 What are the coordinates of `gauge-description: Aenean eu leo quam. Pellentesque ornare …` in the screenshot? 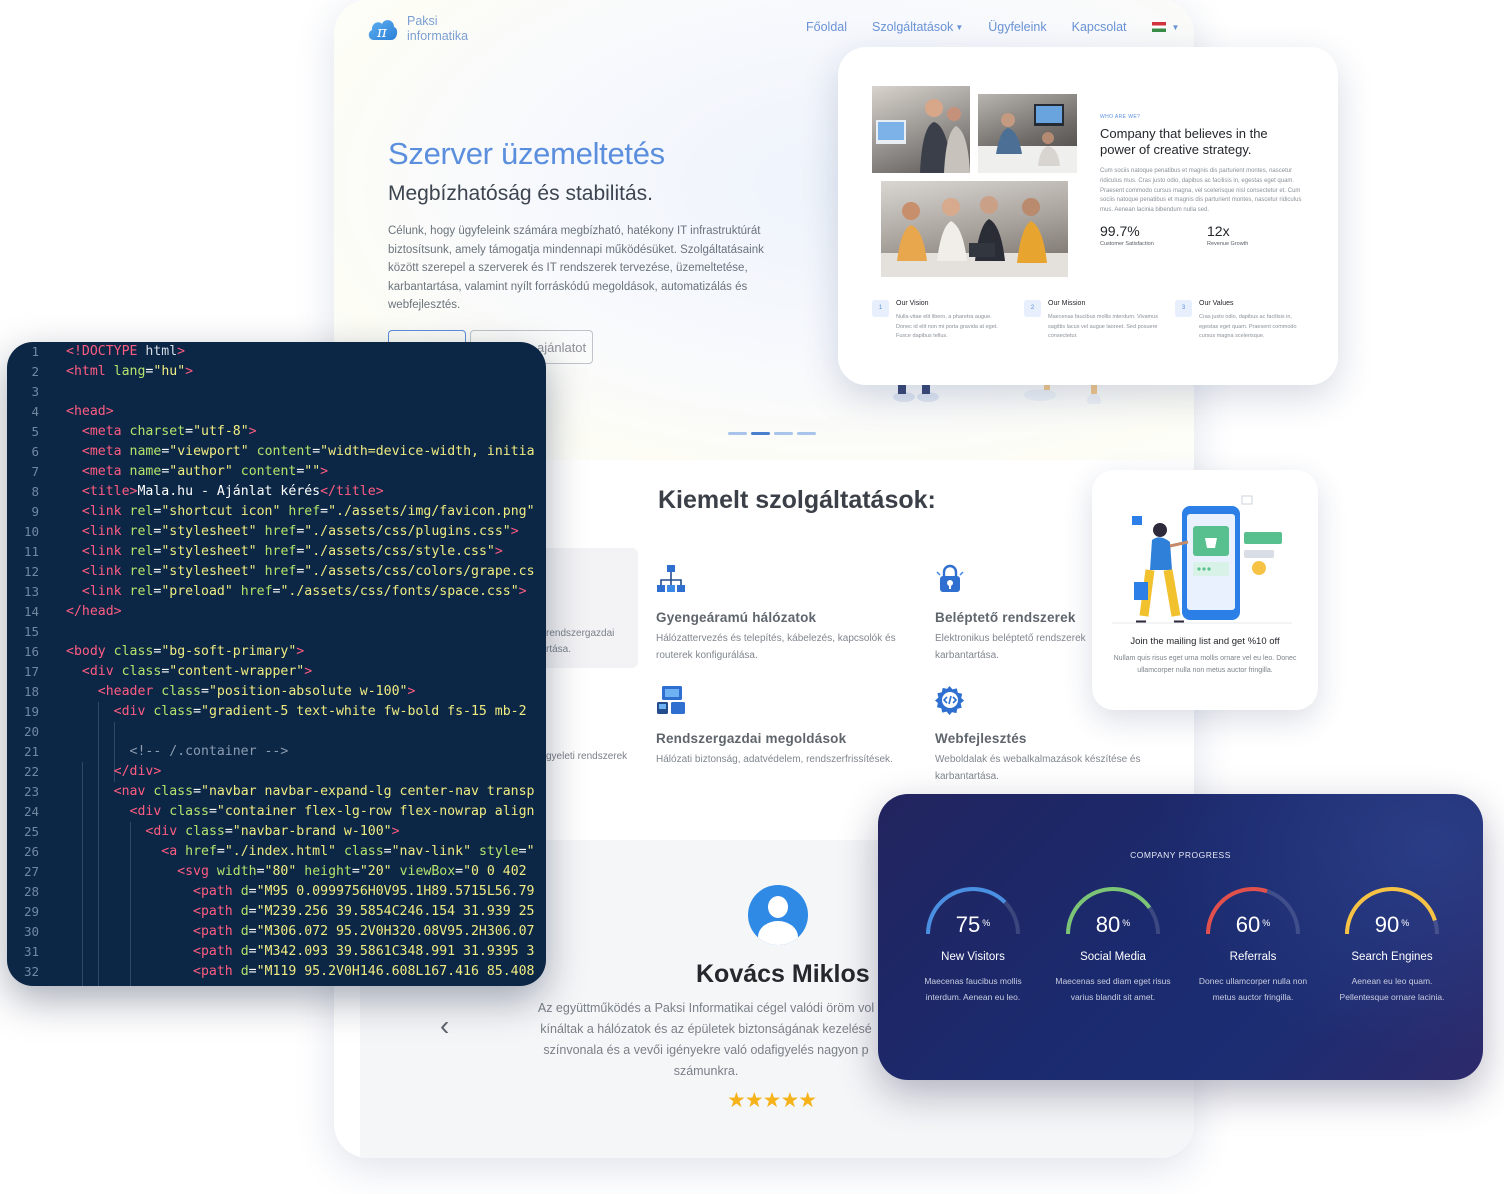 It's located at (1392, 989).